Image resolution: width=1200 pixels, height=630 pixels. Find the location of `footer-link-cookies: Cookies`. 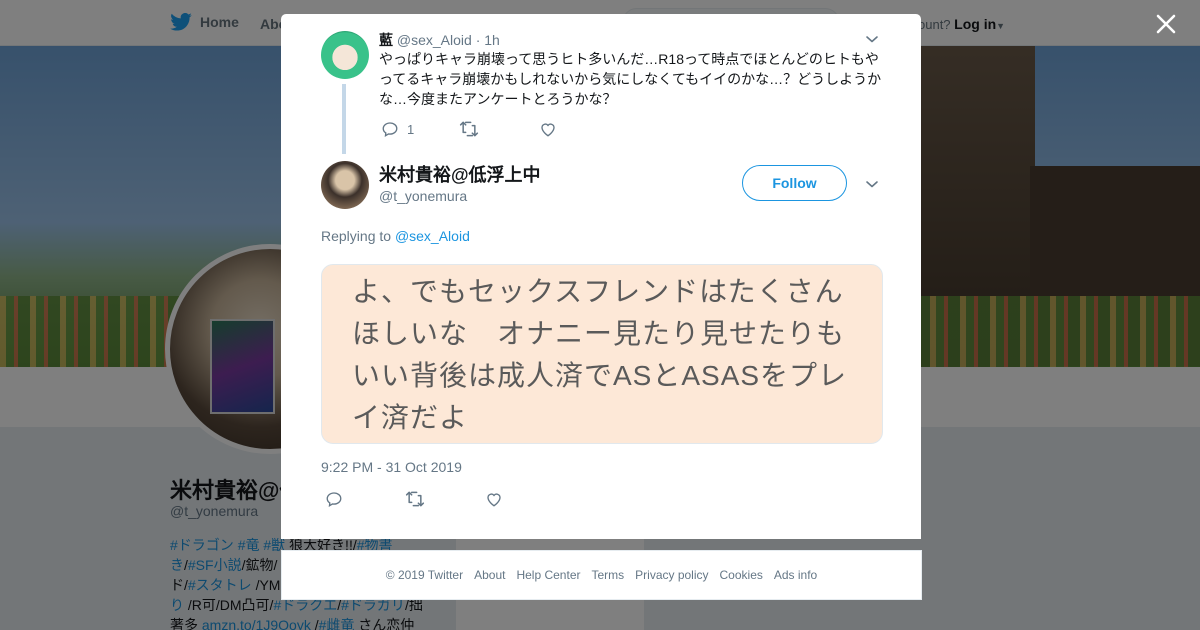

footer-link-cookies: Cookies is located at coordinates (741, 575).